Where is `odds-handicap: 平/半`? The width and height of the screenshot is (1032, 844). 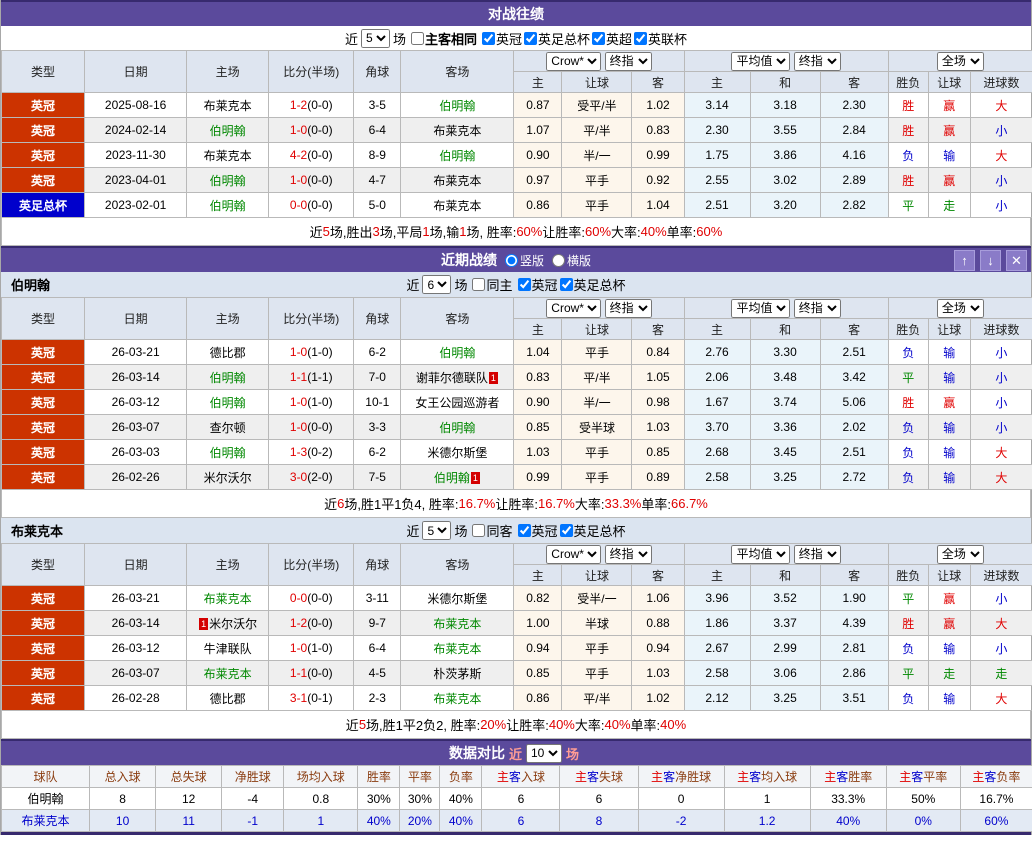 odds-handicap: 平/半 is located at coordinates (597, 698).